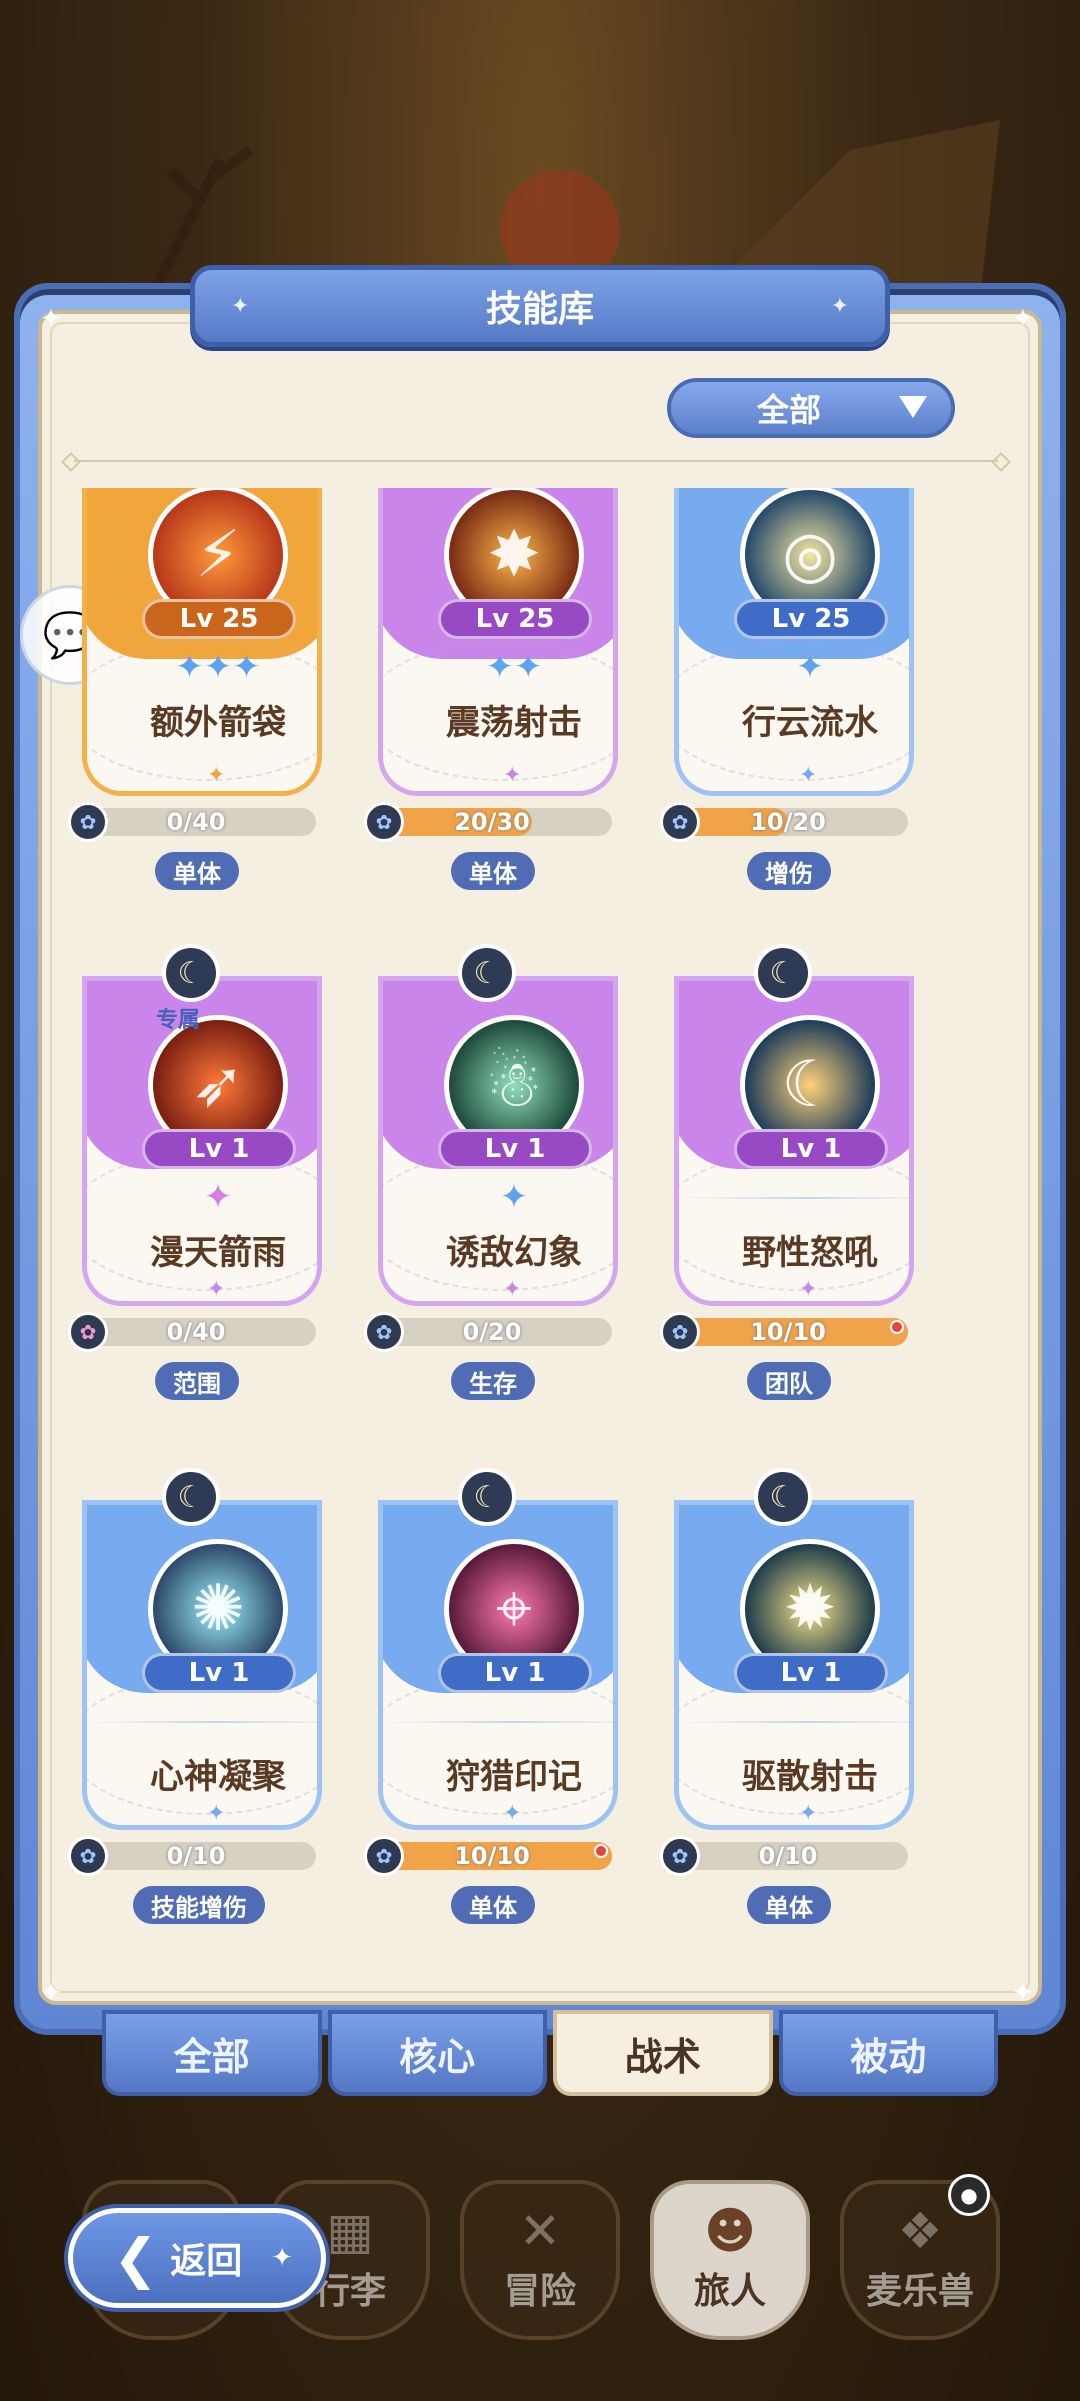  Describe the element at coordinates (789, 410) in the screenshot. I see `filter-selected: 全部` at that location.